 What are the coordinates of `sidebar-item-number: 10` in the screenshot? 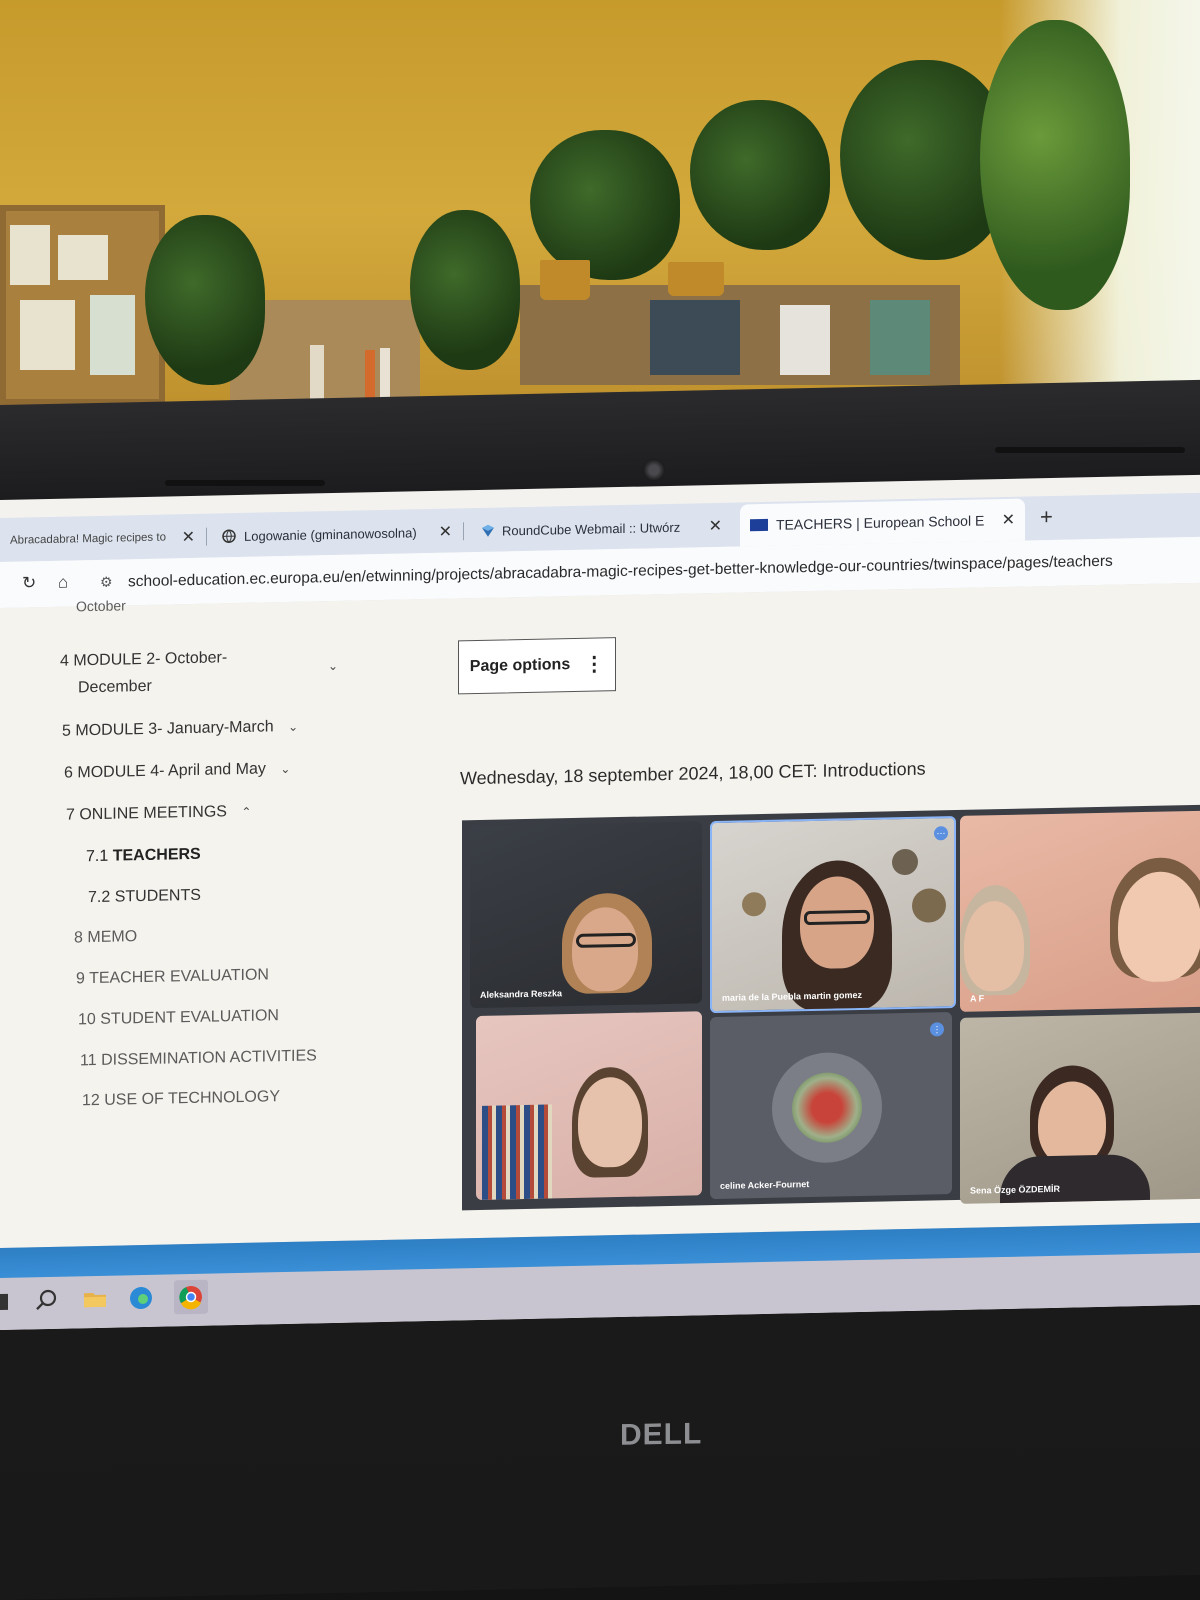 It's located at (87, 1019).